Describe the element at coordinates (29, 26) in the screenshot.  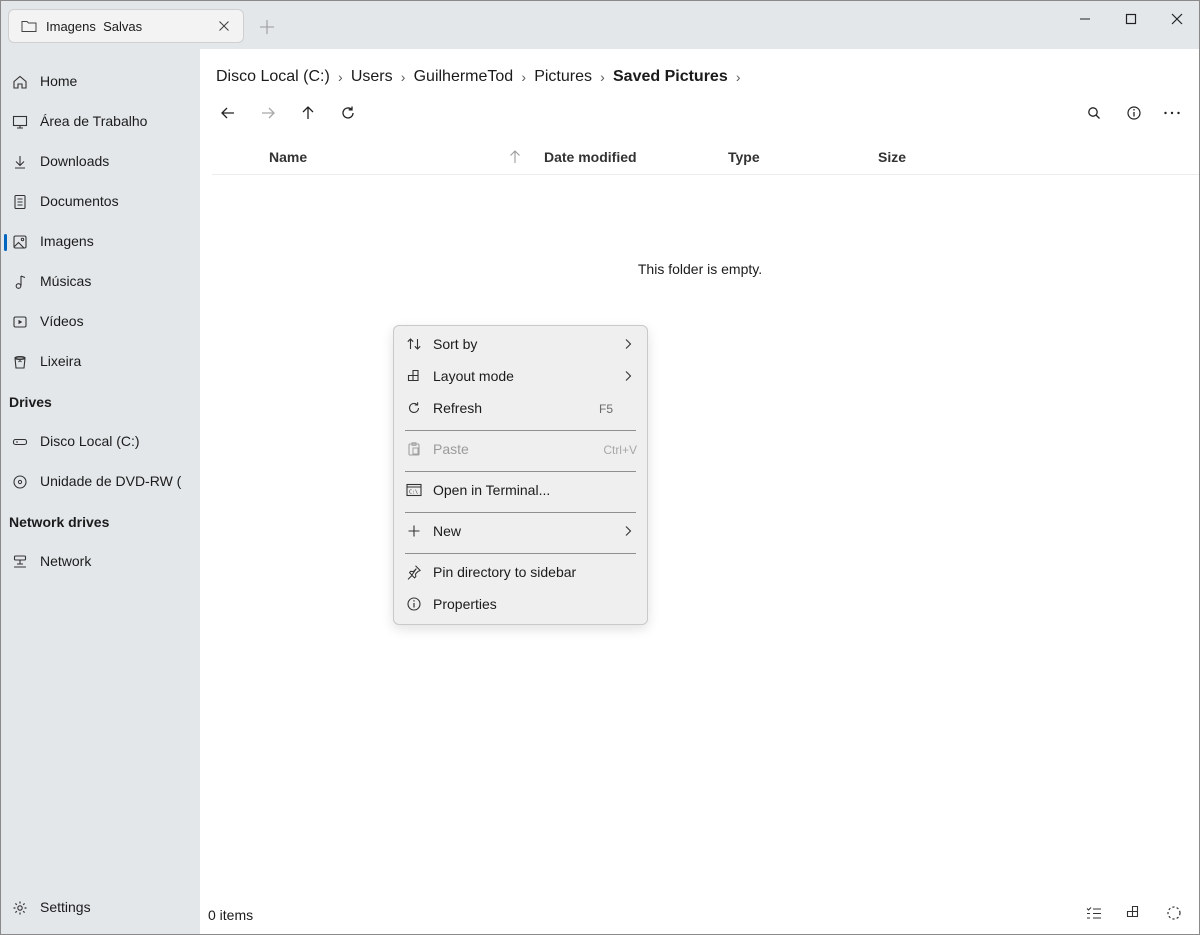
I see `folder-icon` at that location.